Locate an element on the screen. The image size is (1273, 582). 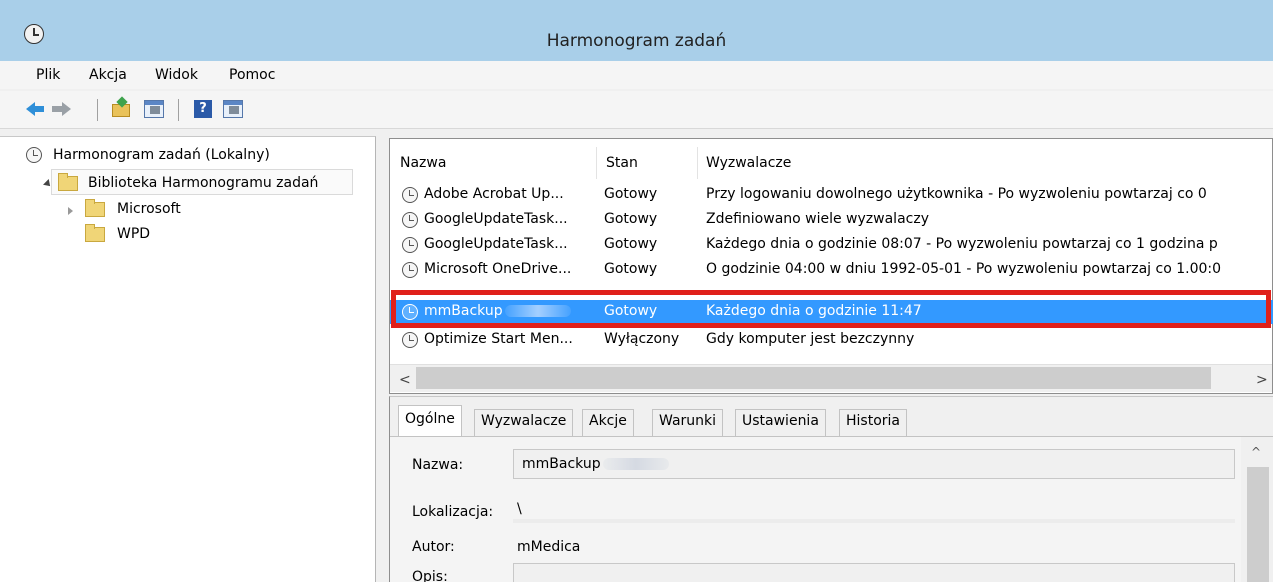
column-header-name: Nazwa is located at coordinates (423, 163).